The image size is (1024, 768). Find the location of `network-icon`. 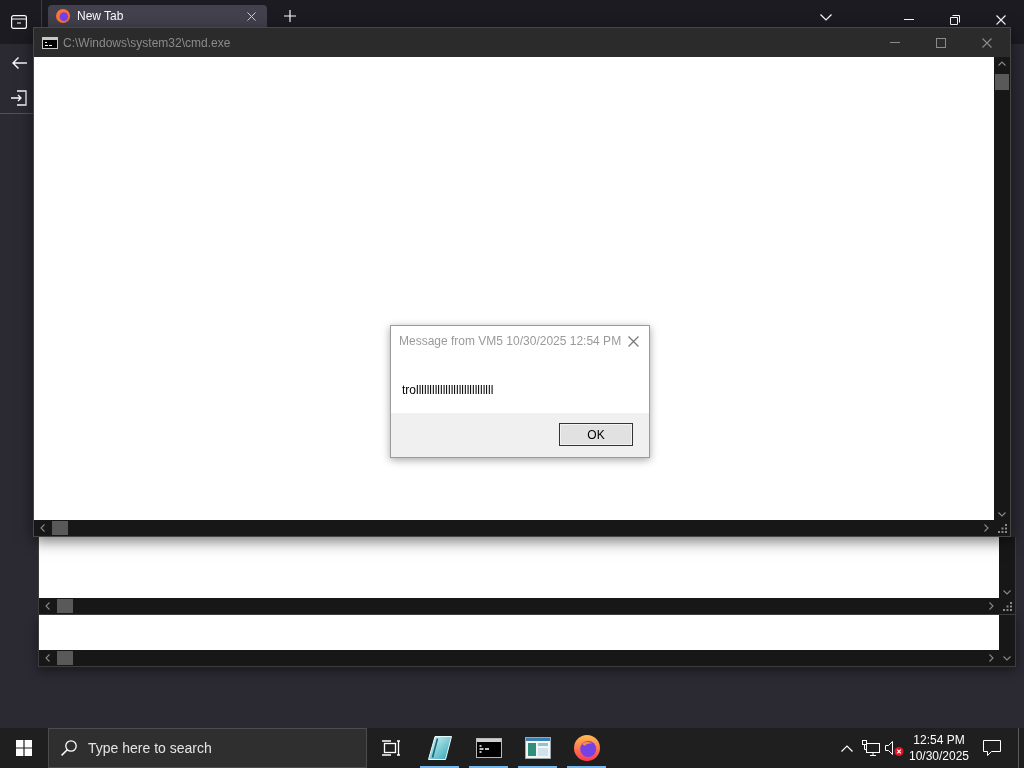

network-icon is located at coordinates (871, 748).